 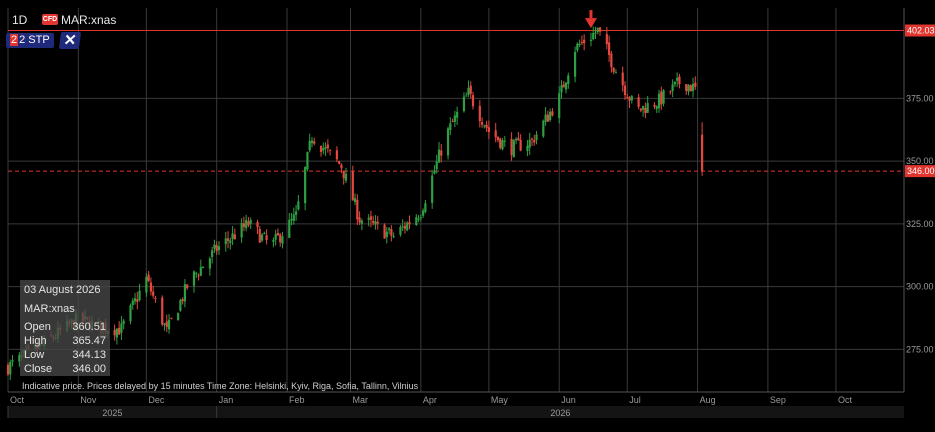 What do you see at coordinates (845, 400) in the screenshot?
I see `time-tick-label: Oct` at bounding box center [845, 400].